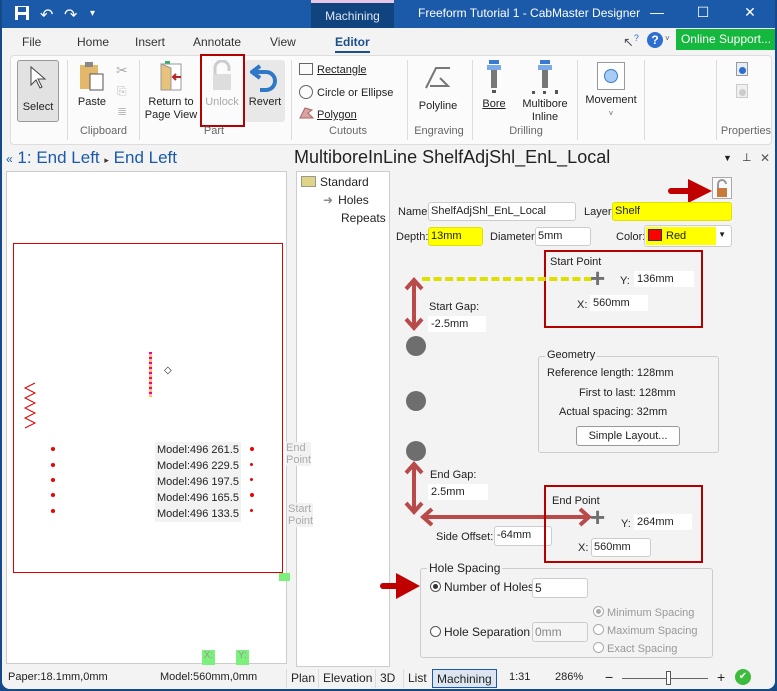 This screenshot has height=691, width=777. I want to click on view-tab-machining: Machining, so click(464, 678).